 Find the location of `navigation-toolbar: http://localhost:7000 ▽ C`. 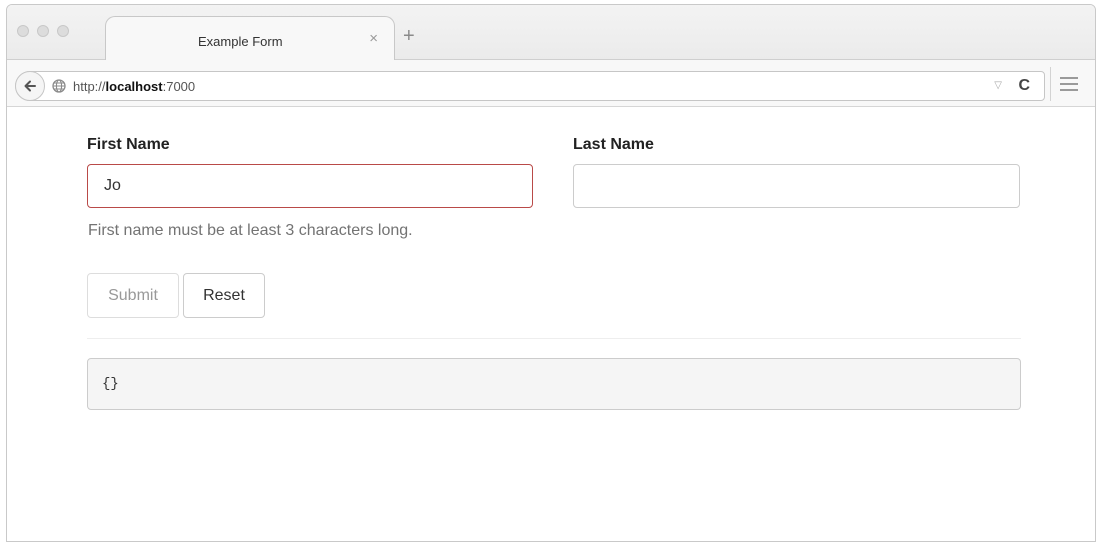

navigation-toolbar: http://localhost:7000 ▽ C is located at coordinates (551, 83).